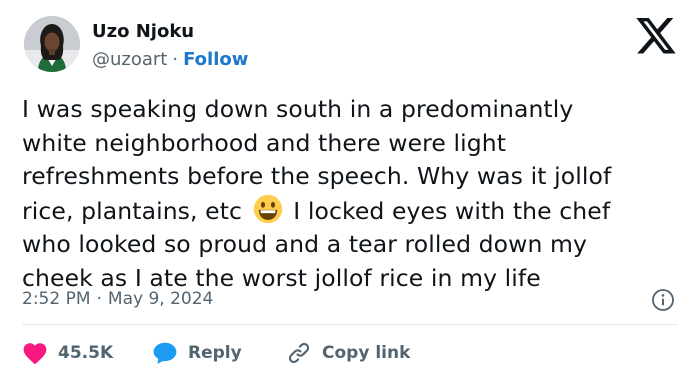  I want to click on divider, so click(350, 324).